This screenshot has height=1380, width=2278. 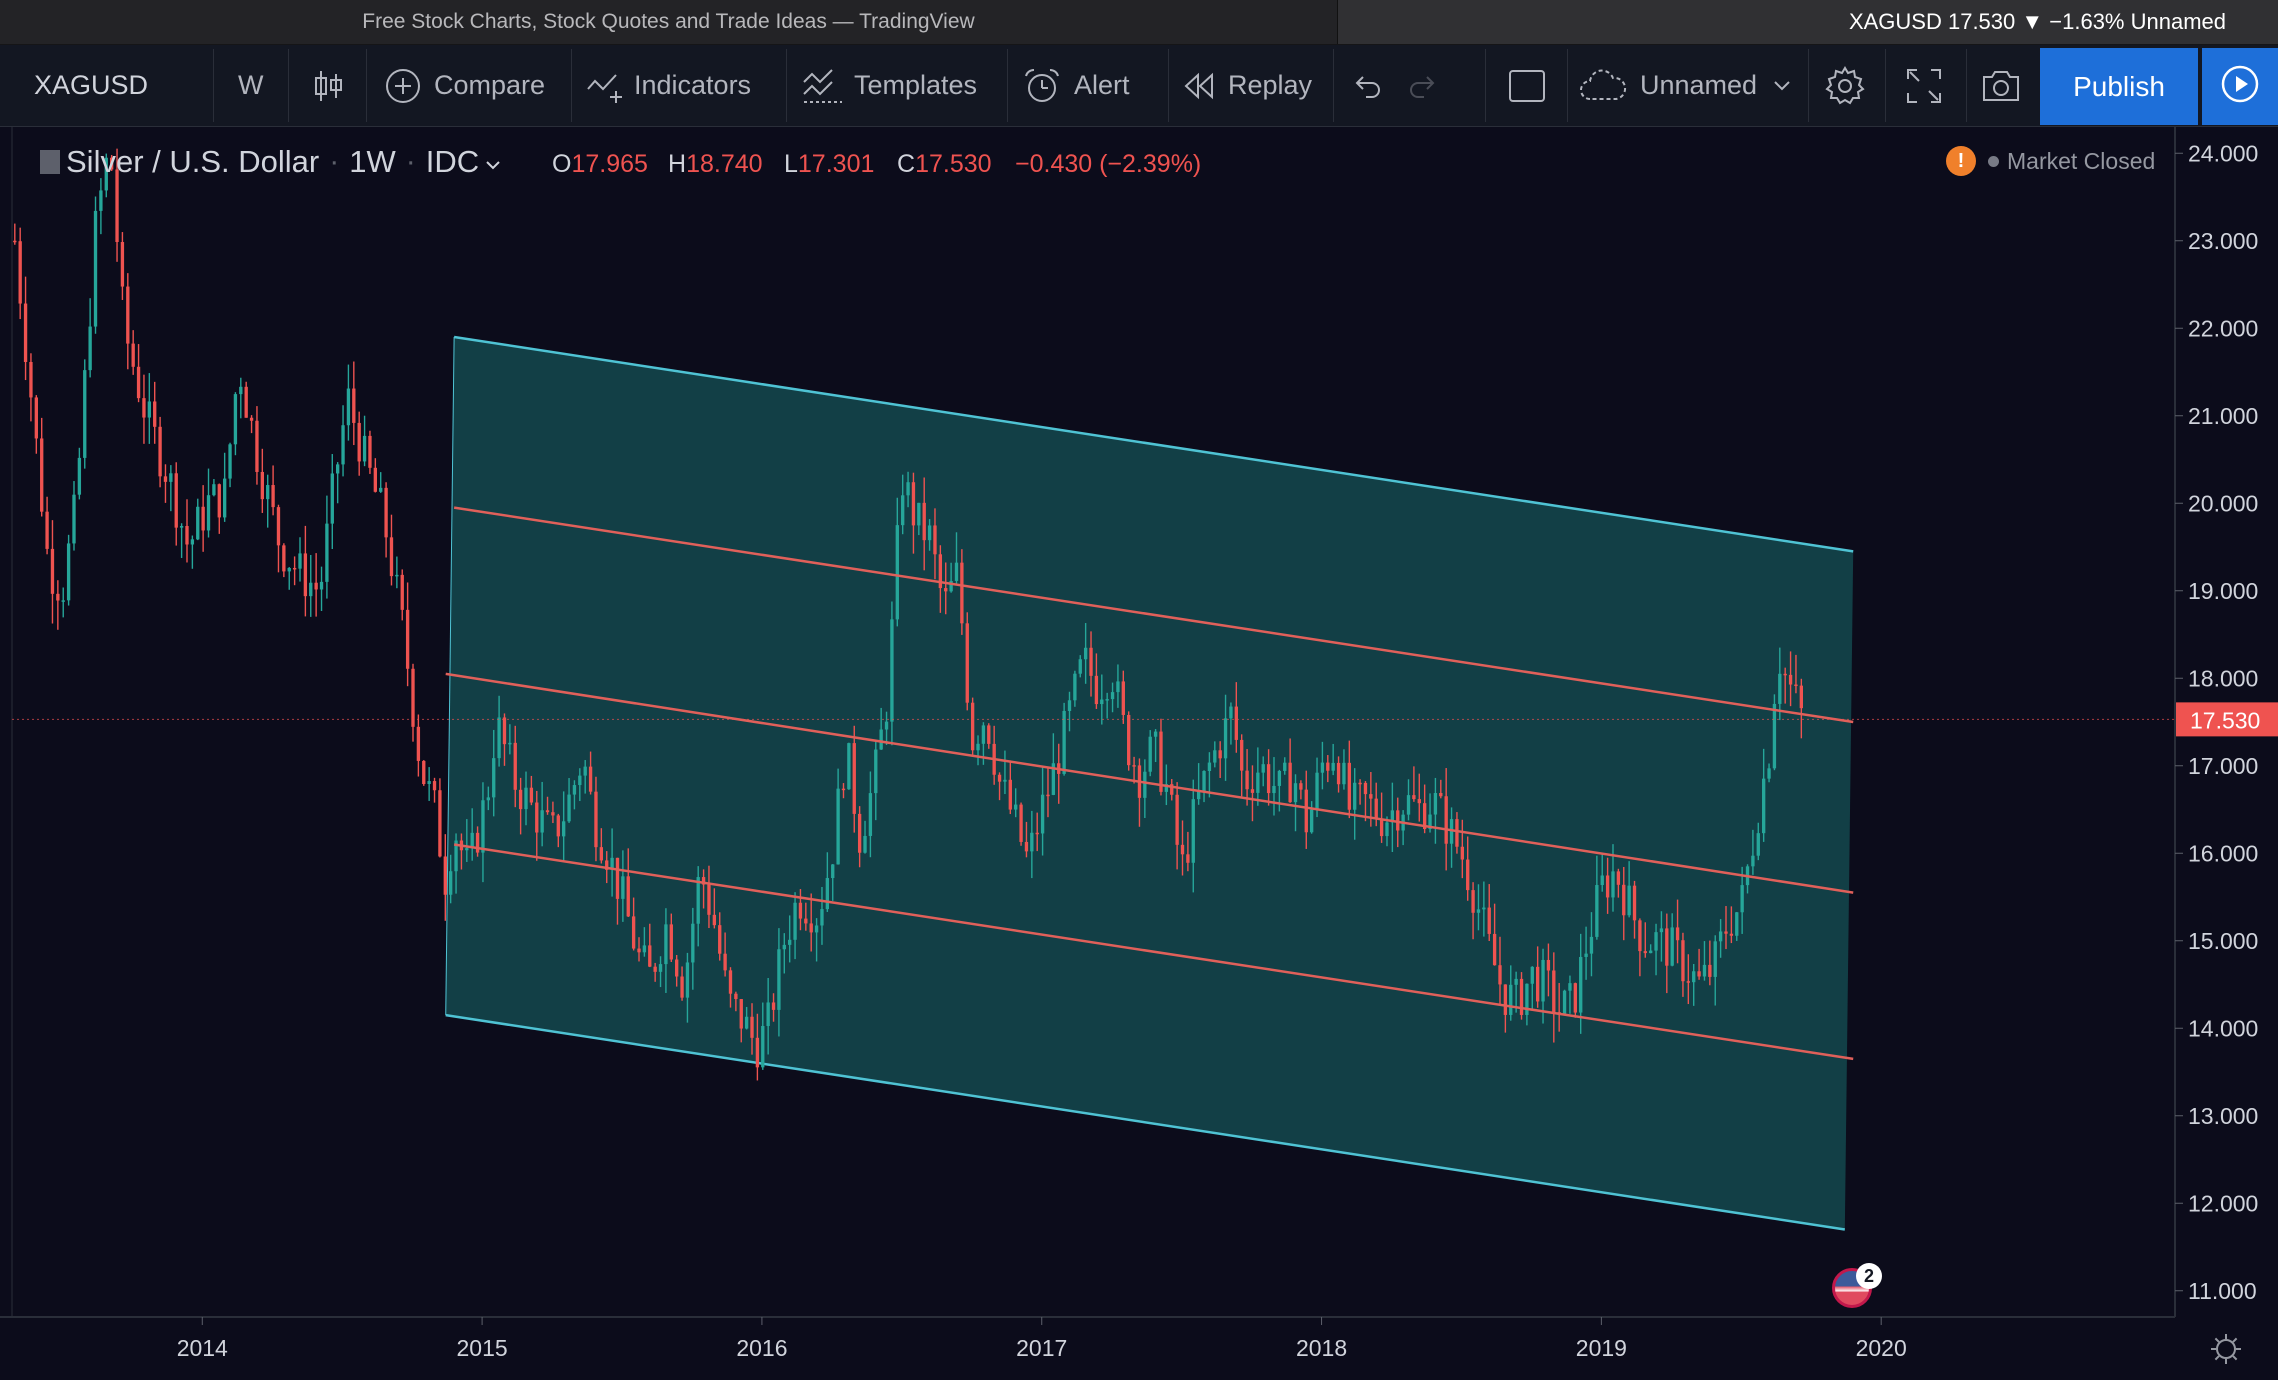 What do you see at coordinates (1527, 85) in the screenshot?
I see `fullscreen-layout-button` at bounding box center [1527, 85].